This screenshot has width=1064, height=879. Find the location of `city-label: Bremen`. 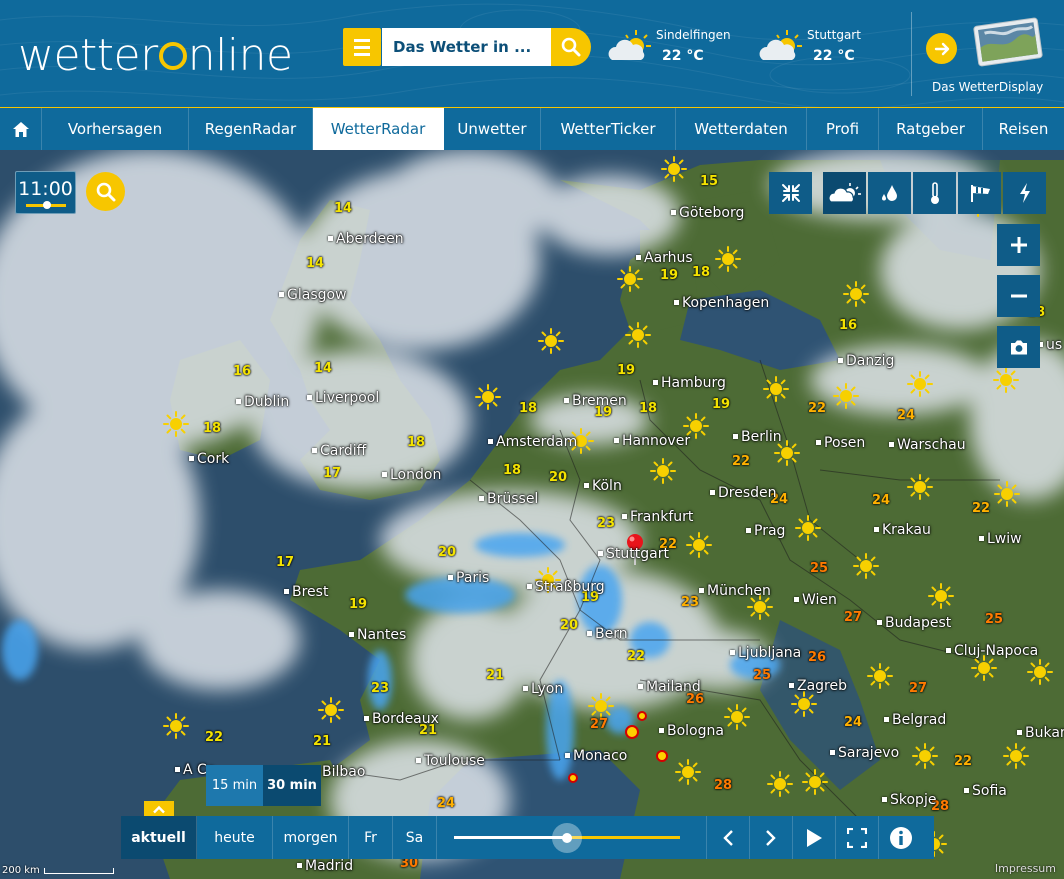

city-label: Bremen is located at coordinates (595, 401).